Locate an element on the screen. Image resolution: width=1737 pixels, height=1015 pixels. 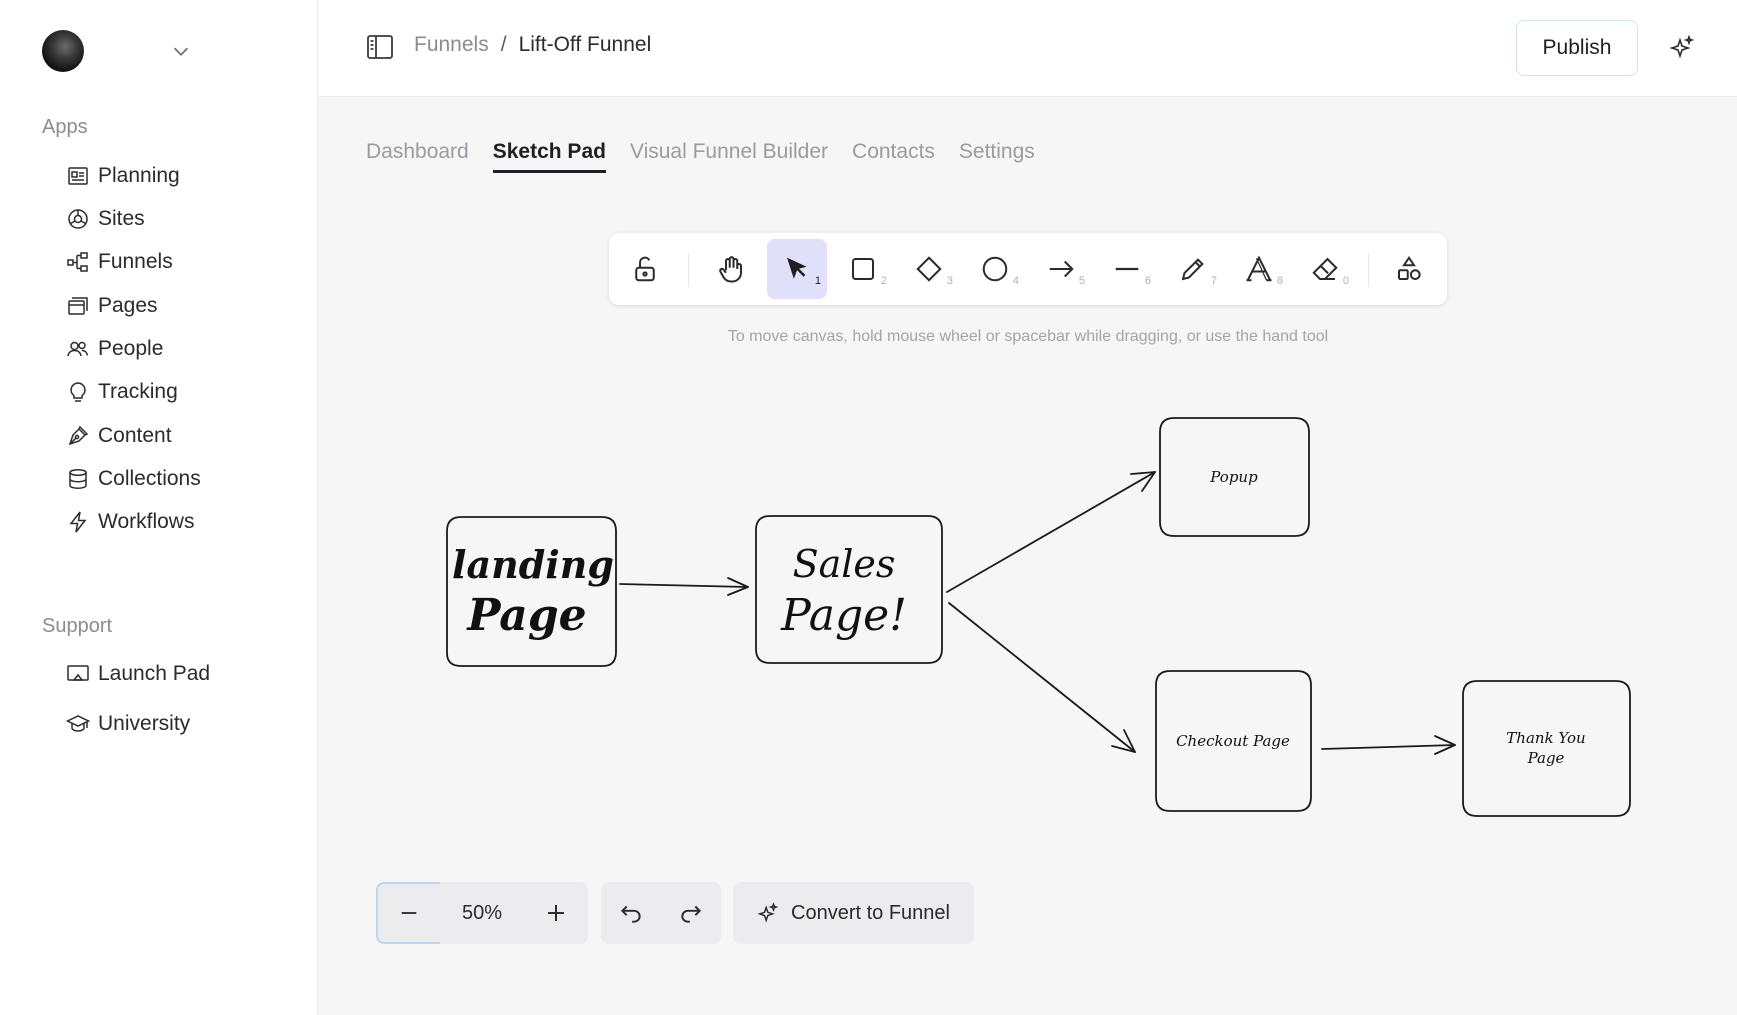
tab-dashboard: Dashboard is located at coordinates (417, 156).